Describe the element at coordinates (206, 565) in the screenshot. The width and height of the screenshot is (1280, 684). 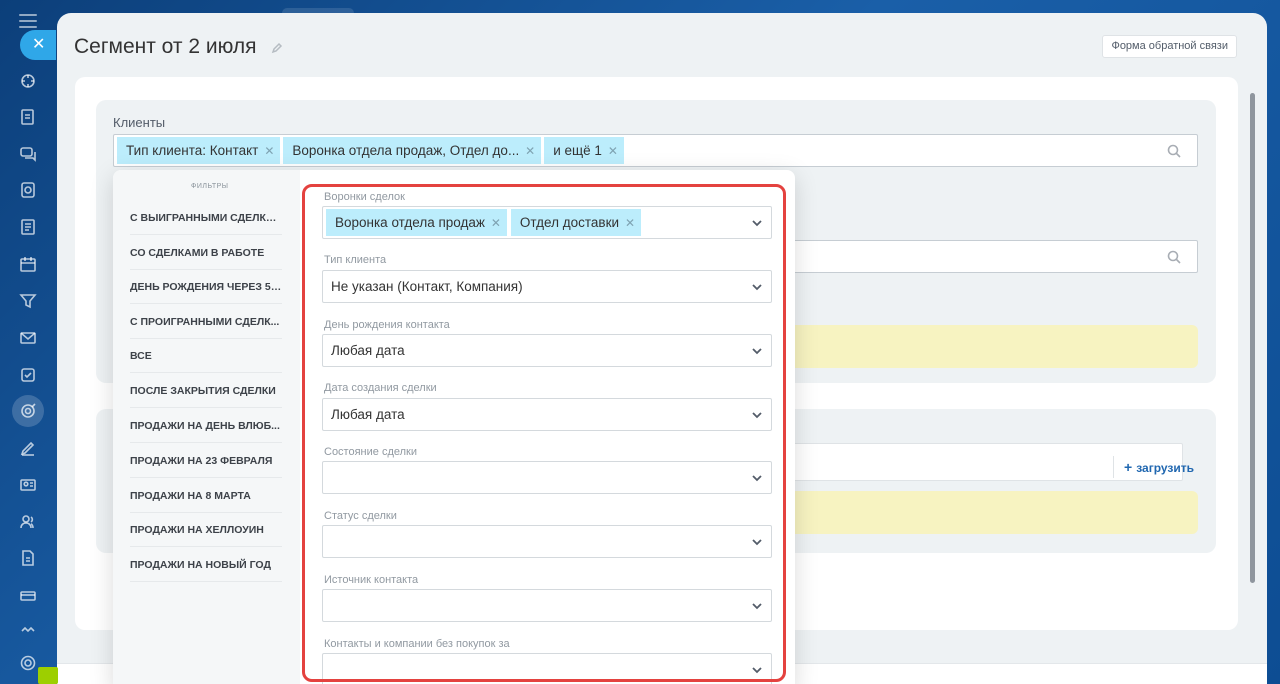
I see `preset-item: ПРОДАЖИ НА НОВЫЙ ГОД` at that location.